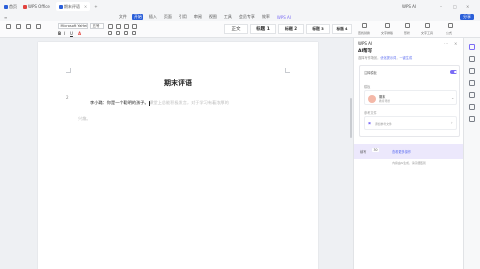 Image resolution: width=480 pixels, height=269 pixels. What do you see at coordinates (84, 118) in the screenshot?
I see `ai-suggestion-text-continued: 兴趣。` at bounding box center [84, 118].